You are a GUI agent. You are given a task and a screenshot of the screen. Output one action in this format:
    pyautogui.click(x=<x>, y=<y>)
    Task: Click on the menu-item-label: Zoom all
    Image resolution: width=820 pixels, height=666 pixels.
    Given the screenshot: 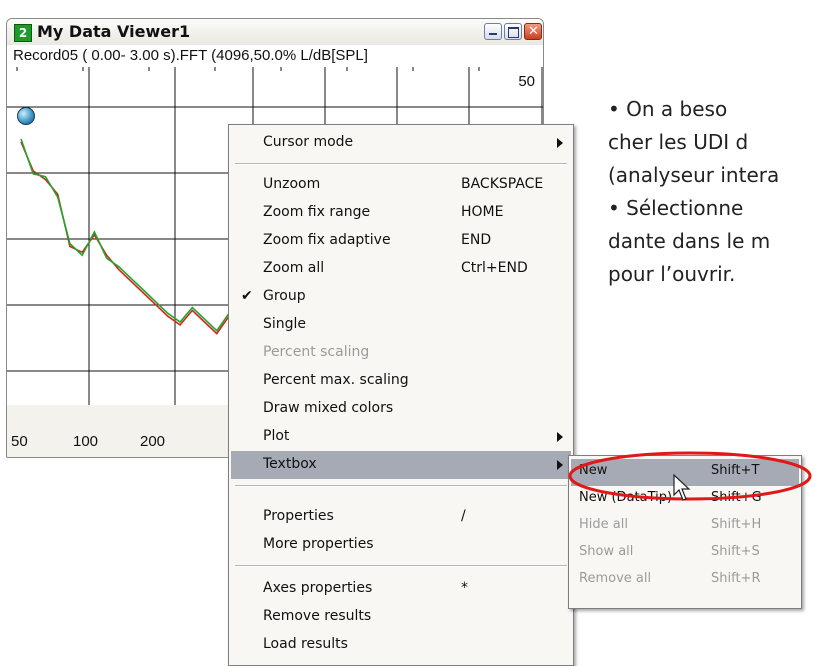 What is the action you would take?
    pyautogui.click(x=294, y=268)
    